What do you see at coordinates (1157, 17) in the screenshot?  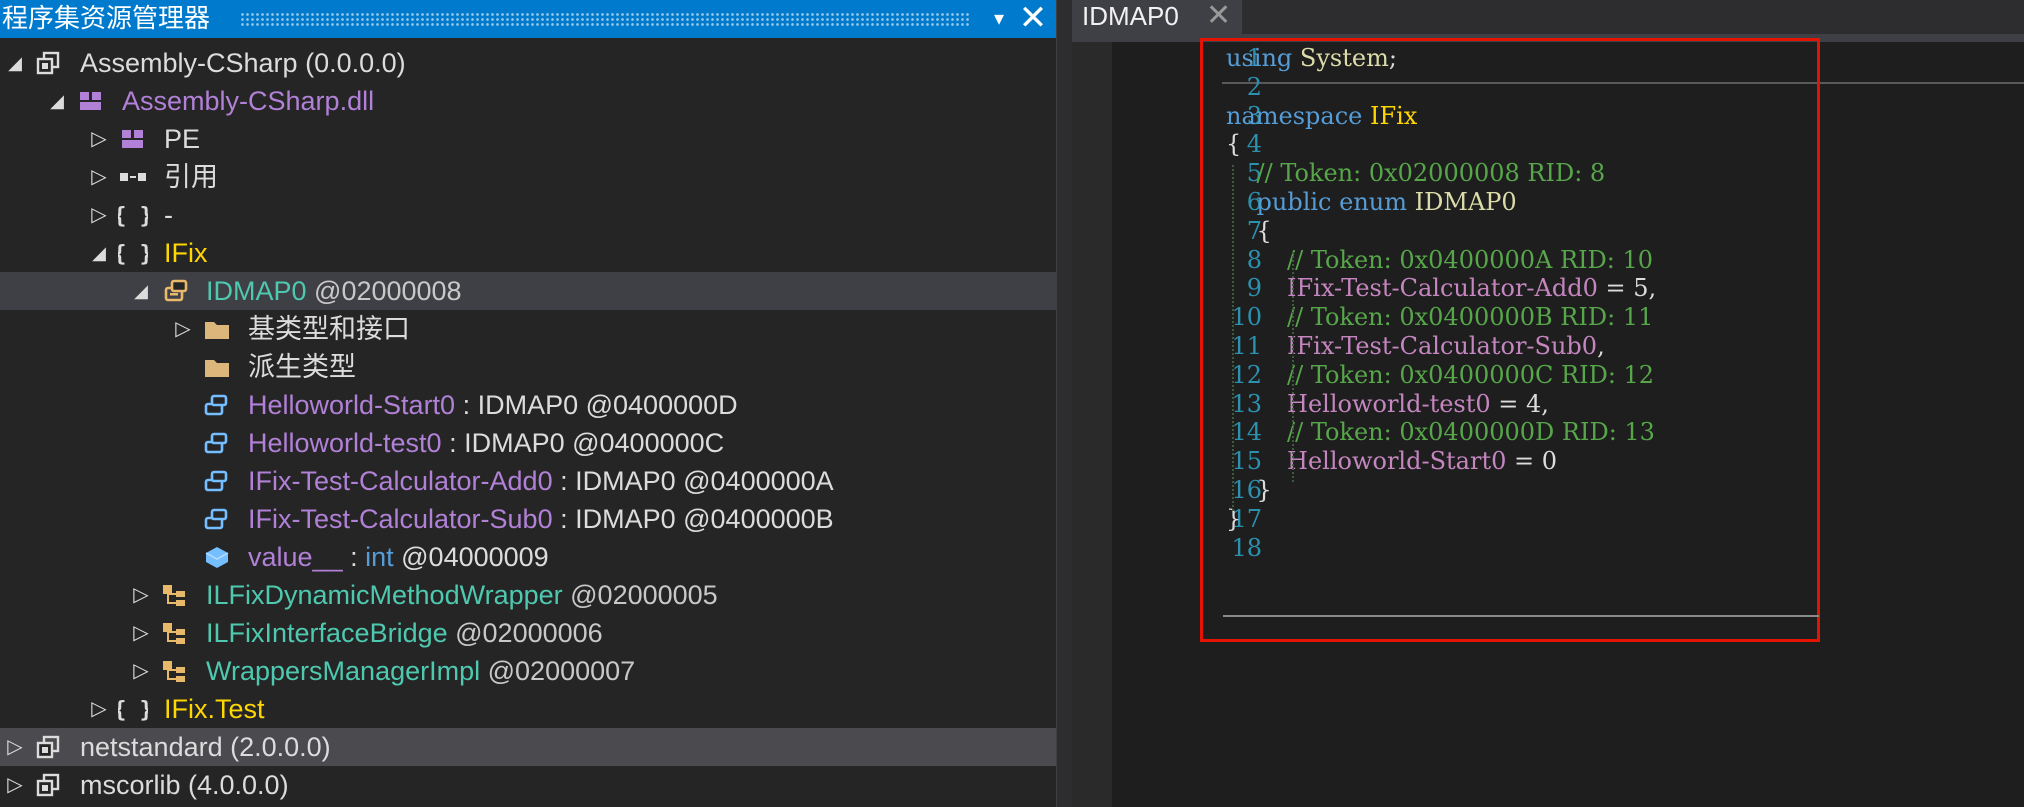 I see `tab-idmap0: IDMAP0 ✕` at bounding box center [1157, 17].